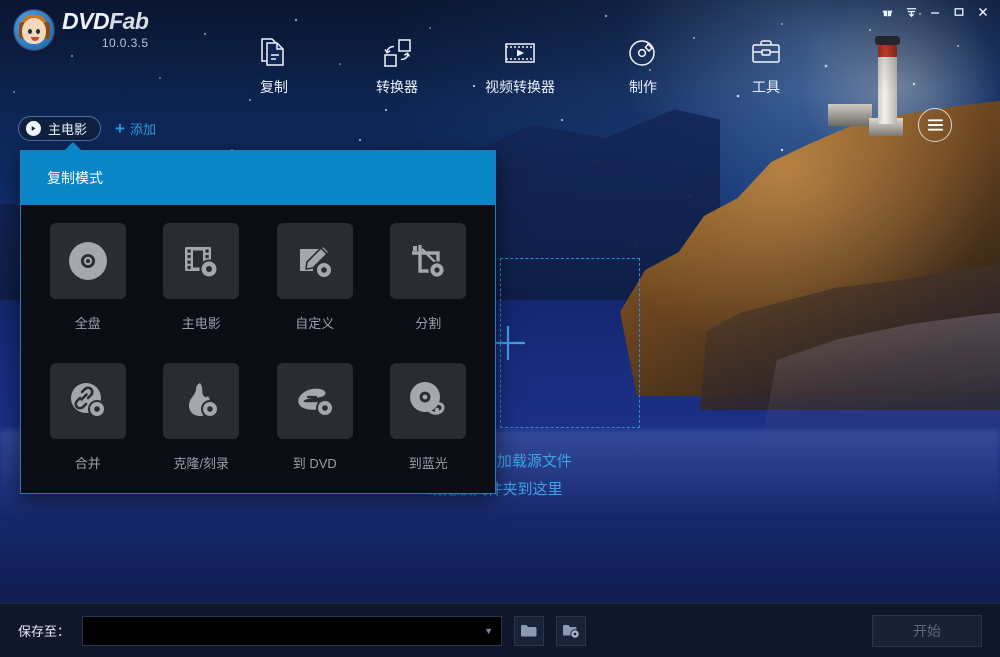 The height and width of the screenshot is (657, 1000). What do you see at coordinates (315, 323) in the screenshot?
I see `mode-customize-label: 自定义` at bounding box center [315, 323].